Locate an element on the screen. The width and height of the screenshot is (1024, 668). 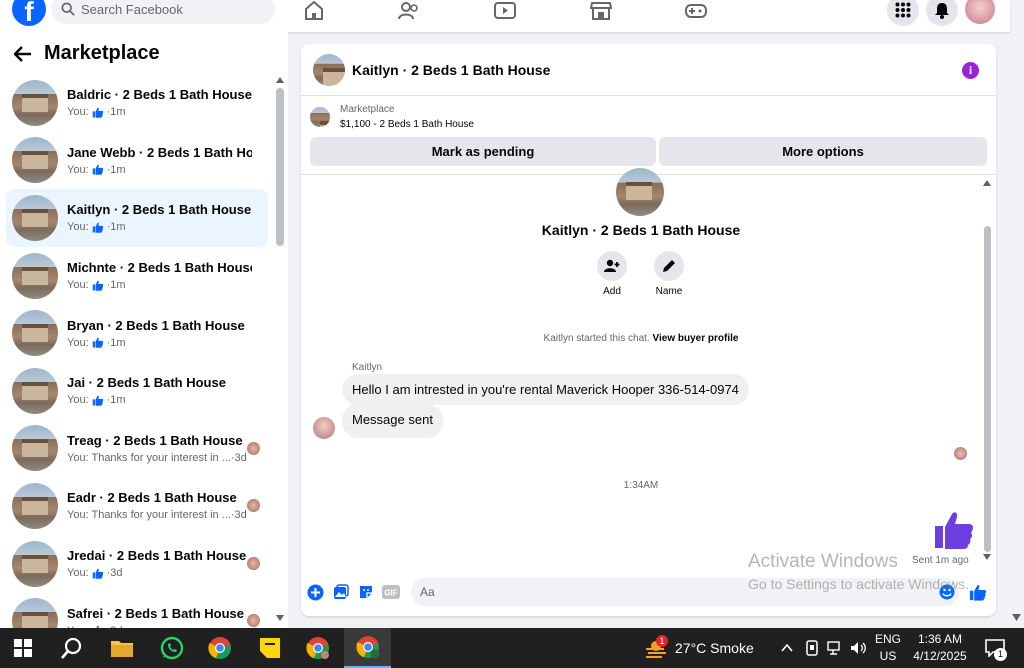
conversation-item: Kaitlyn · 2 Beds 1 Bath House You: ·1m is located at coordinates (137, 218).